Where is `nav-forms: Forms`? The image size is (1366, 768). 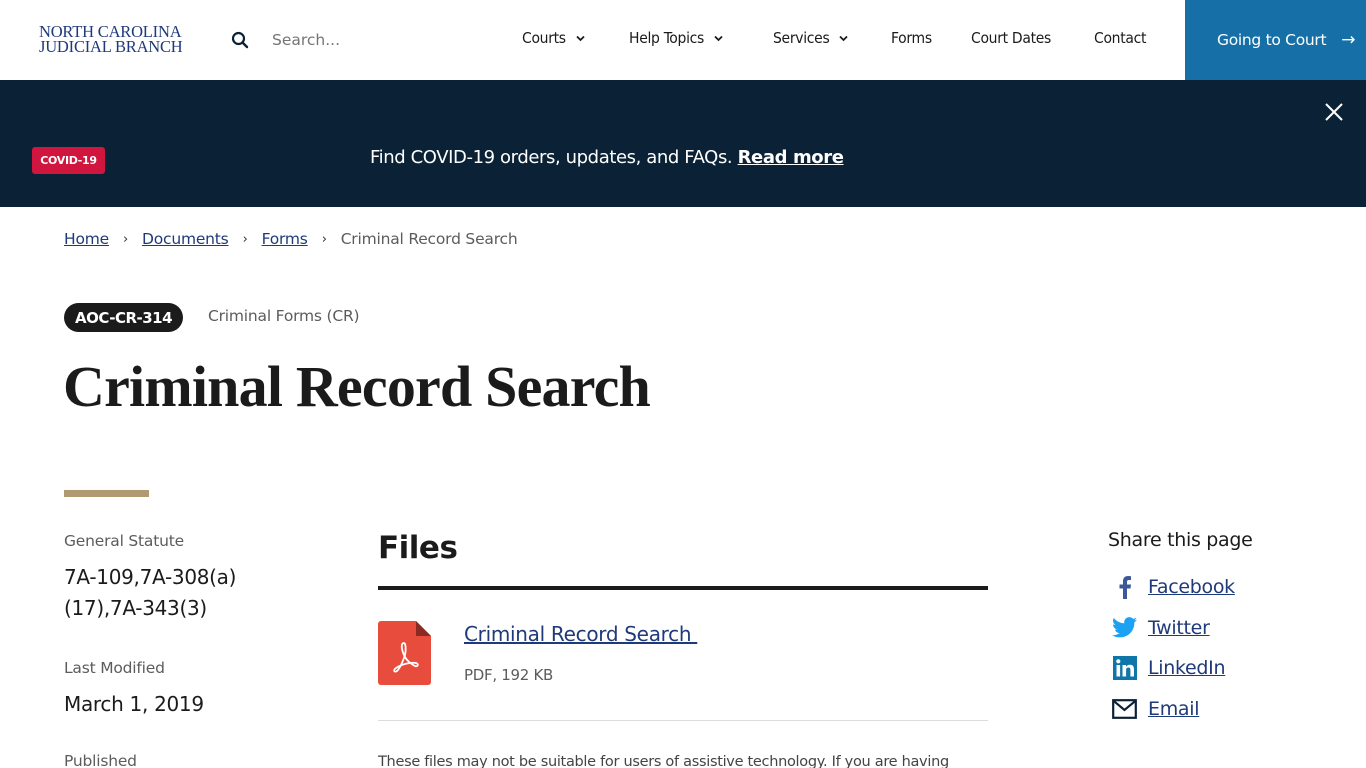 nav-forms: Forms is located at coordinates (911, 38).